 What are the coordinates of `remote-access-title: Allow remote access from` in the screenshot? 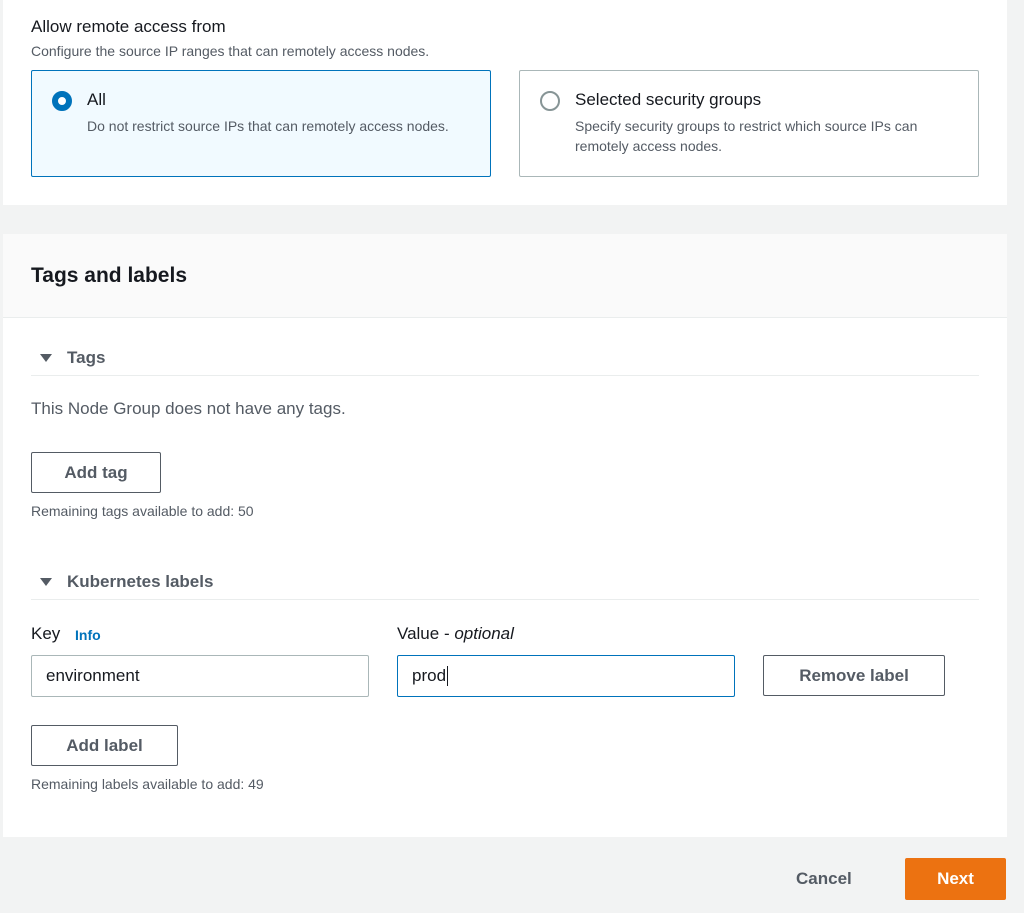 It's located at (128, 26).